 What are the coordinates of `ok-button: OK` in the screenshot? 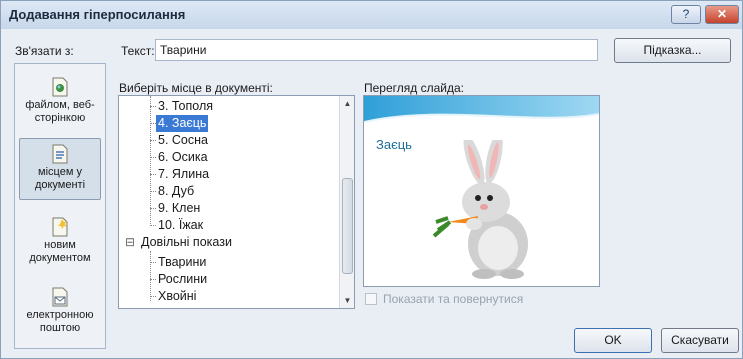 It's located at (613, 340).